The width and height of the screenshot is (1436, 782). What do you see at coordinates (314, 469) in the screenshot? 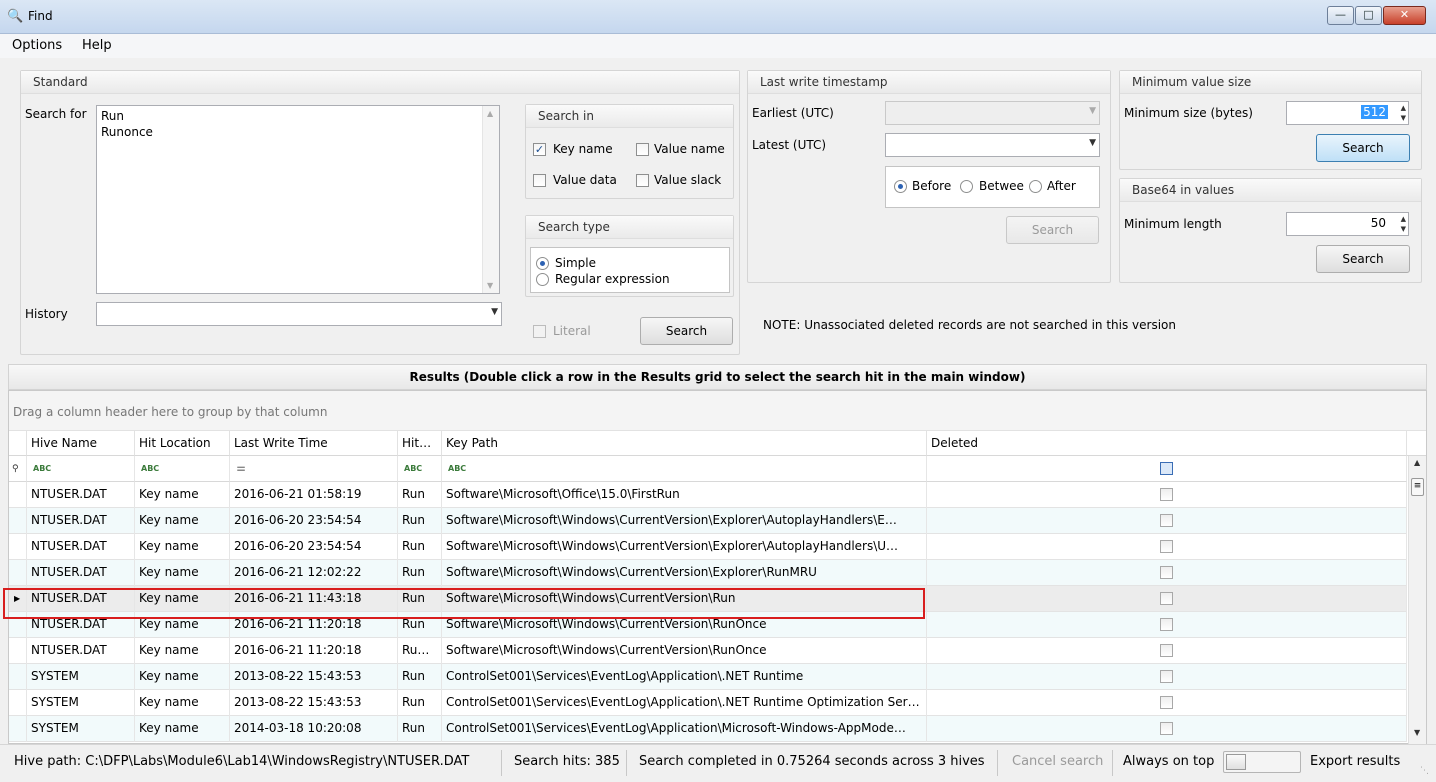
I see `filter-last-write-time: =` at bounding box center [314, 469].